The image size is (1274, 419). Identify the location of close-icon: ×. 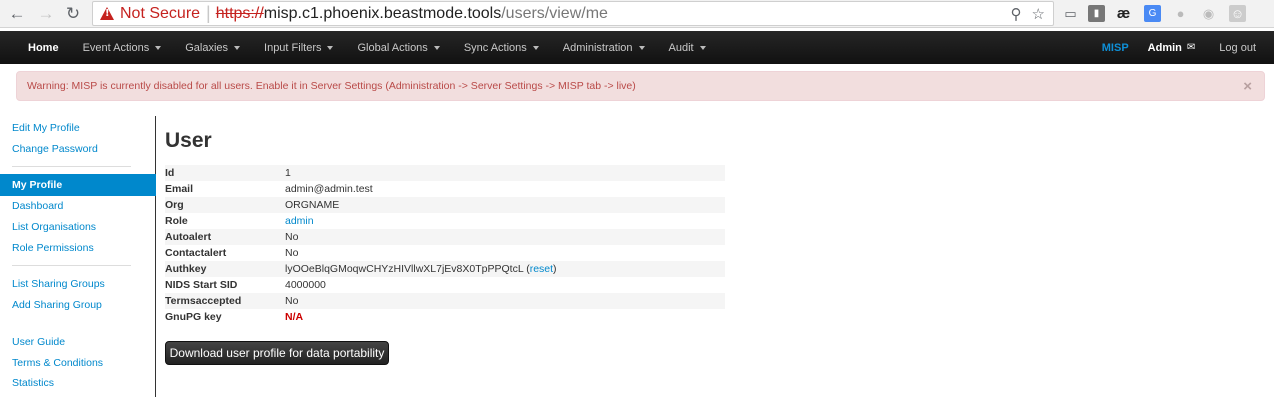
(1247, 86).